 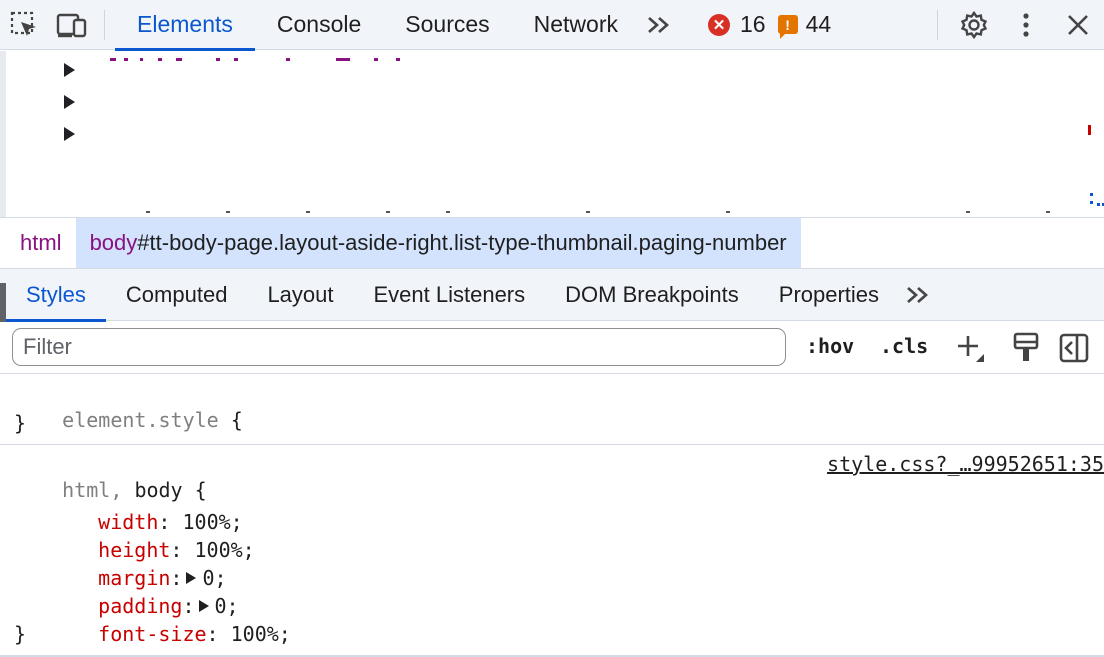 What do you see at coordinates (24, 25) in the screenshot?
I see `inspect-element-icon` at bounding box center [24, 25].